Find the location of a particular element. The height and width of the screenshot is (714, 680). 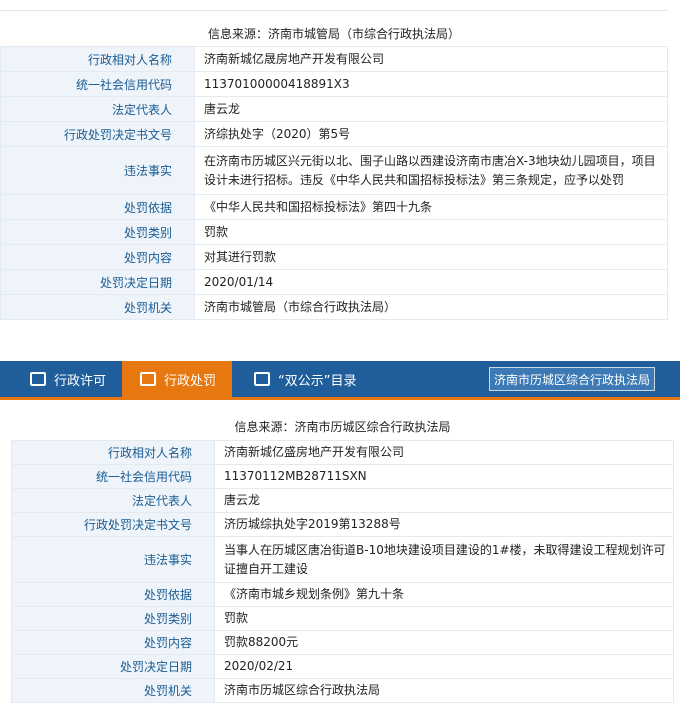

table-row: 行政处罚决定书文号 济历城综执处字2019第13288号 is located at coordinates (342, 524).